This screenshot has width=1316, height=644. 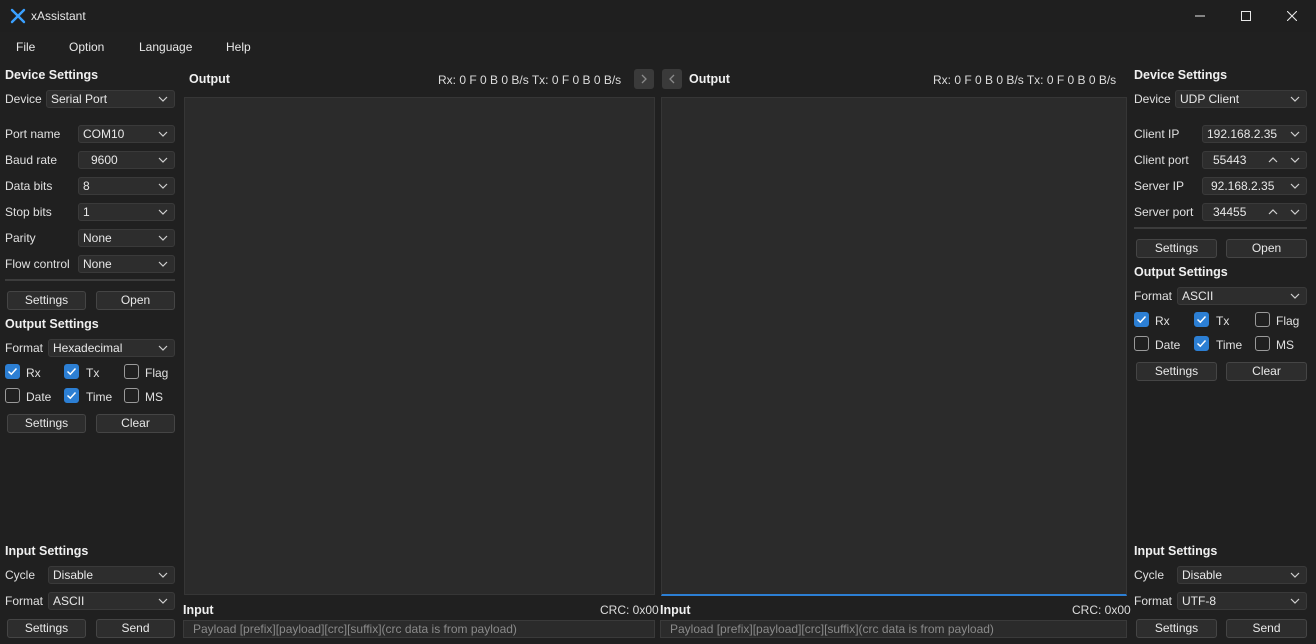 I want to click on left-date-label: Date, so click(x=39, y=397).